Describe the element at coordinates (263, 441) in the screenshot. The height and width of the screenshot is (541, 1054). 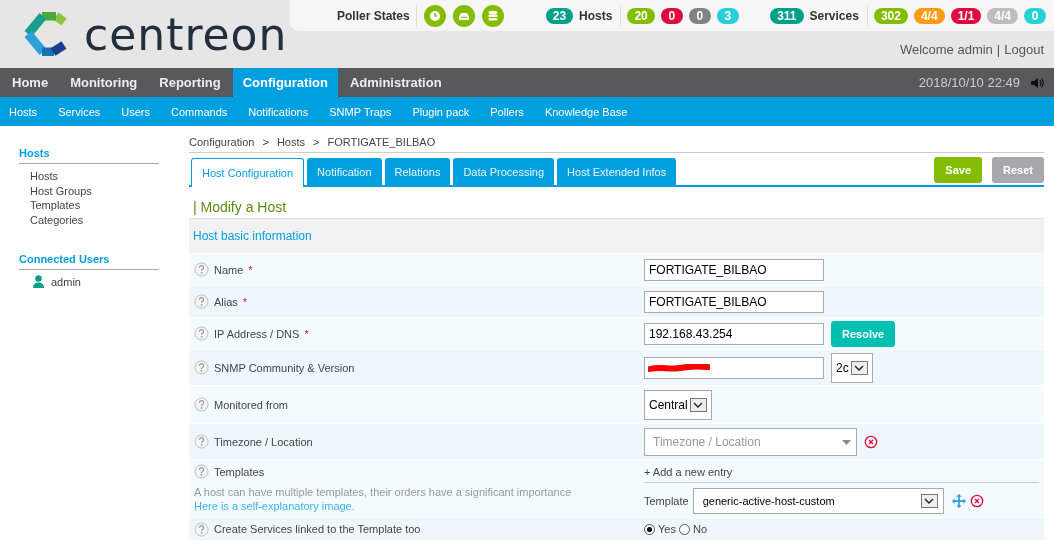
I see `field-label: Timezone / Location` at that location.